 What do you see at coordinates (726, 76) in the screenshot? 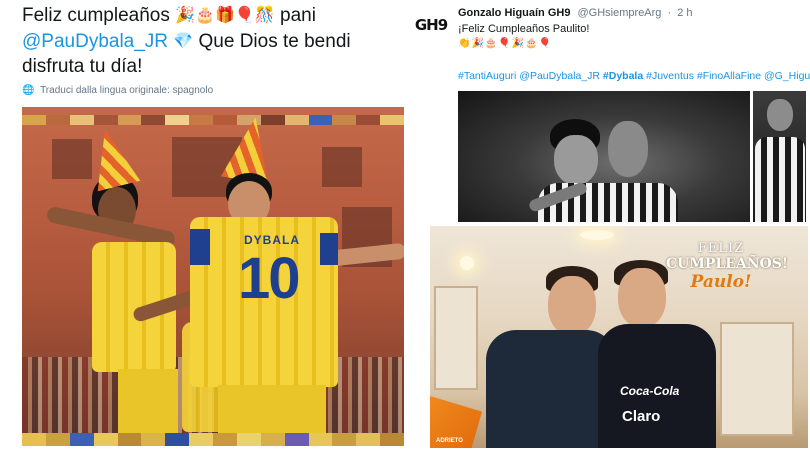
I see `hashtag-links-more: #Juventus #FinoAllaFine @G_Higu` at bounding box center [726, 76].